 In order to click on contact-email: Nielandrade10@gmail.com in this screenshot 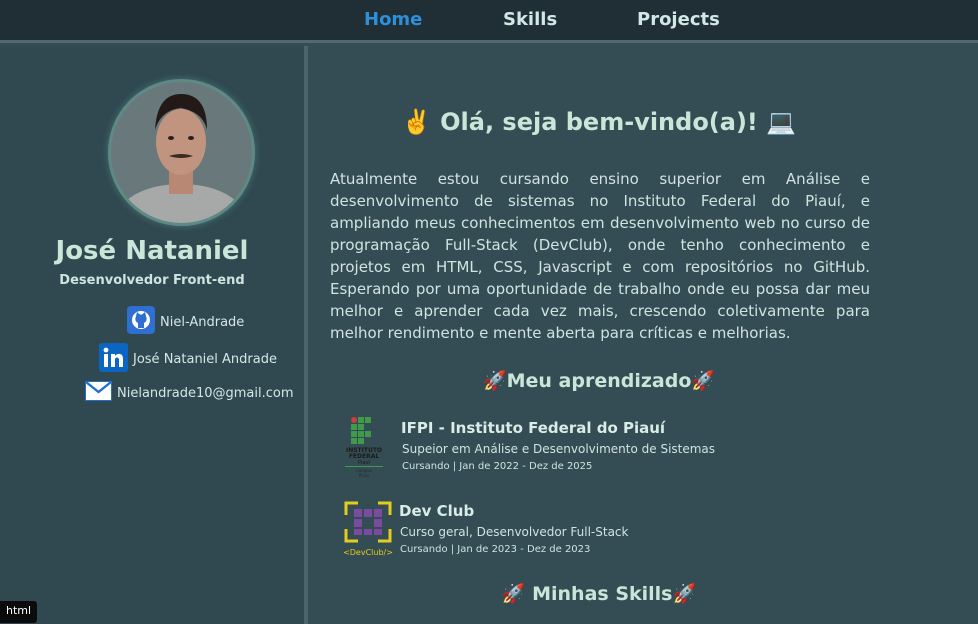, I will do `click(189, 393)`.